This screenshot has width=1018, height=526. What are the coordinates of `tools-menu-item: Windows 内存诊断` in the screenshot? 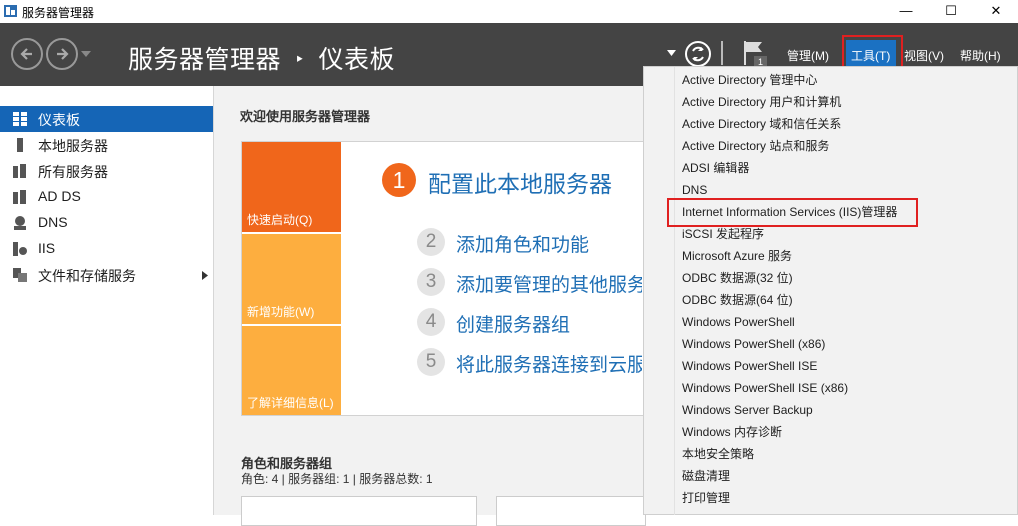 It's located at (847, 432).